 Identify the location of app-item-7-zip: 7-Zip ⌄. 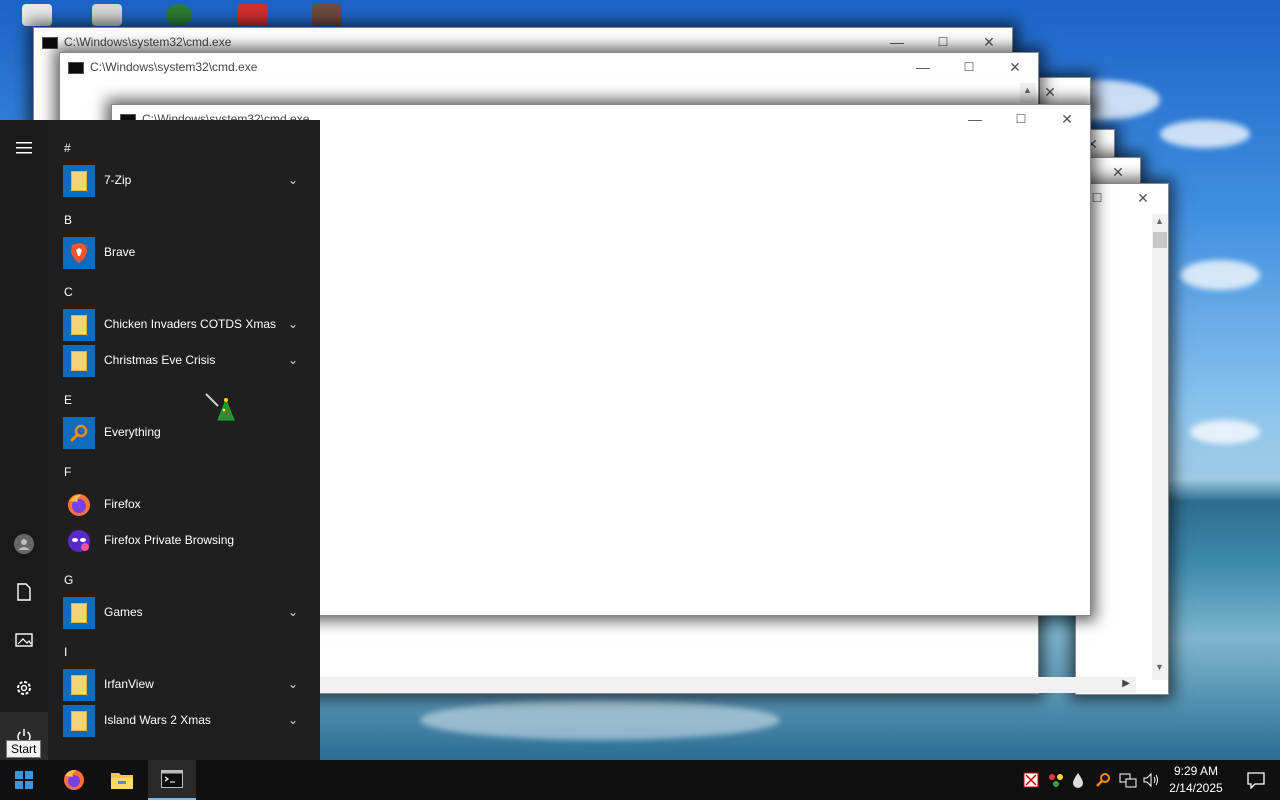
(184, 181).